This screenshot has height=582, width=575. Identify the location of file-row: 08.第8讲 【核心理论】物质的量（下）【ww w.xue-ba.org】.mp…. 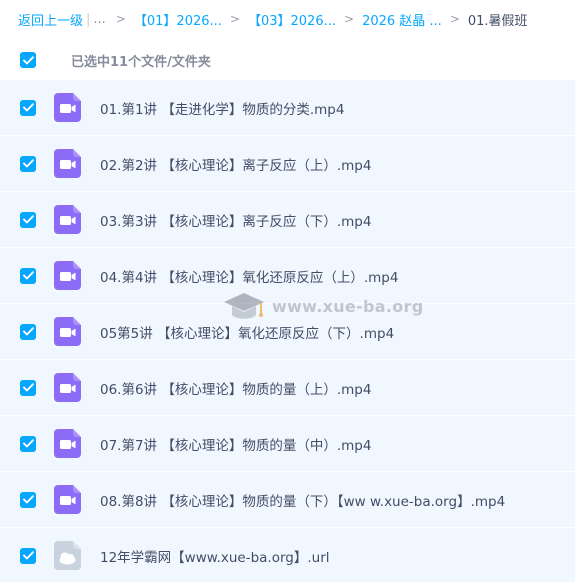
(287, 500).